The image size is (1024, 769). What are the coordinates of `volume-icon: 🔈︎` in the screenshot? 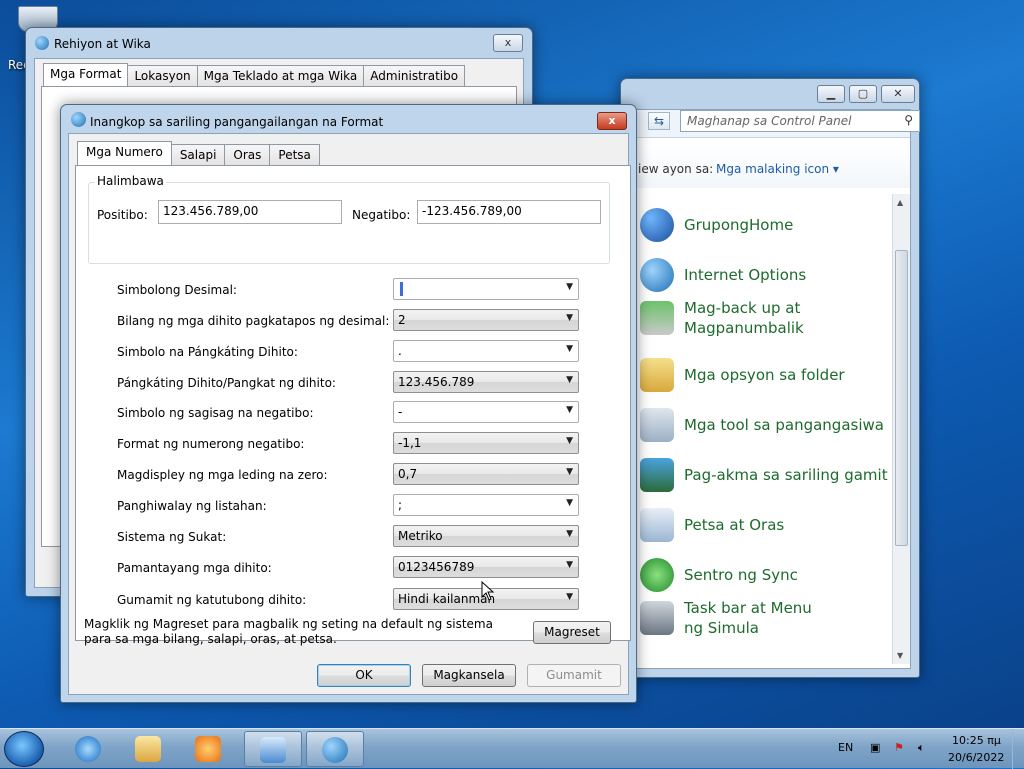 It's located at (921, 748).